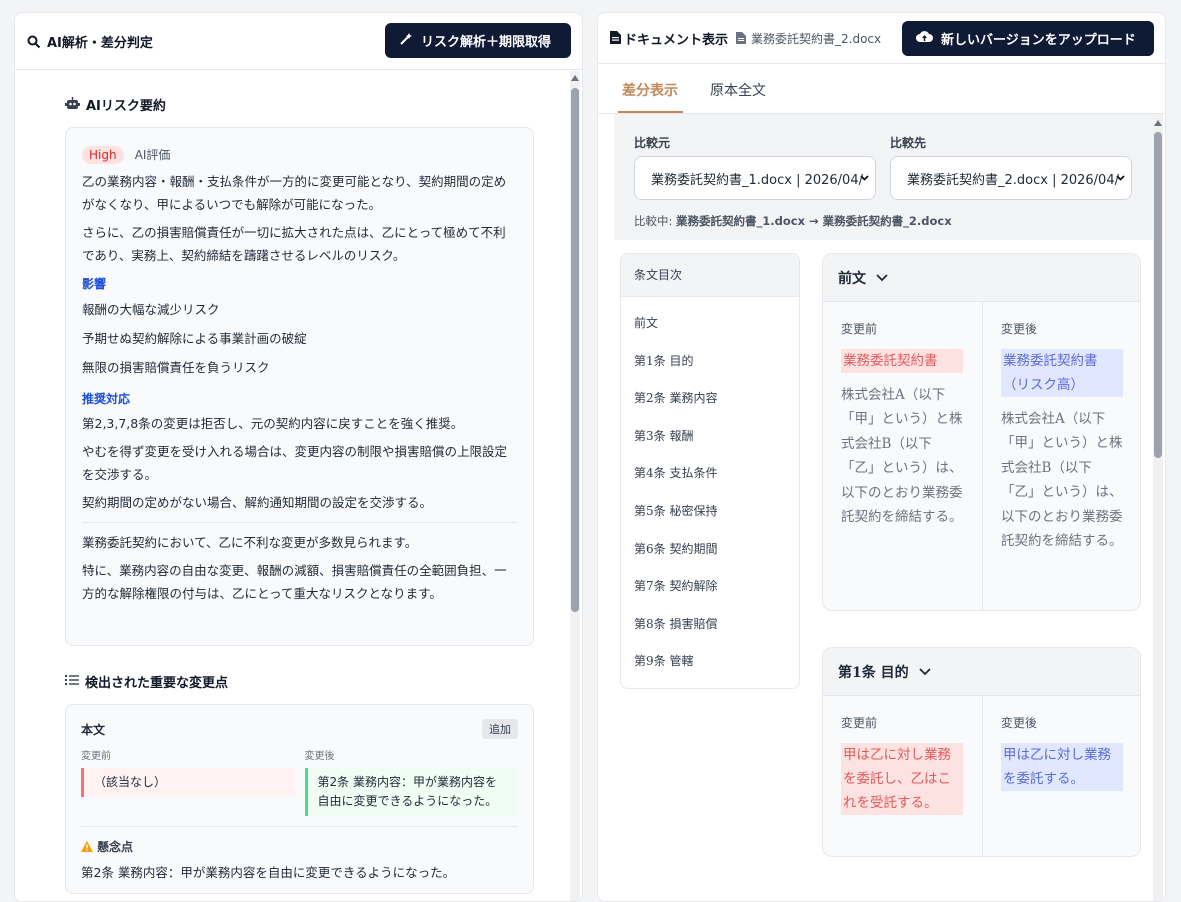  I want to click on left-scrollbar, so click(575, 486).